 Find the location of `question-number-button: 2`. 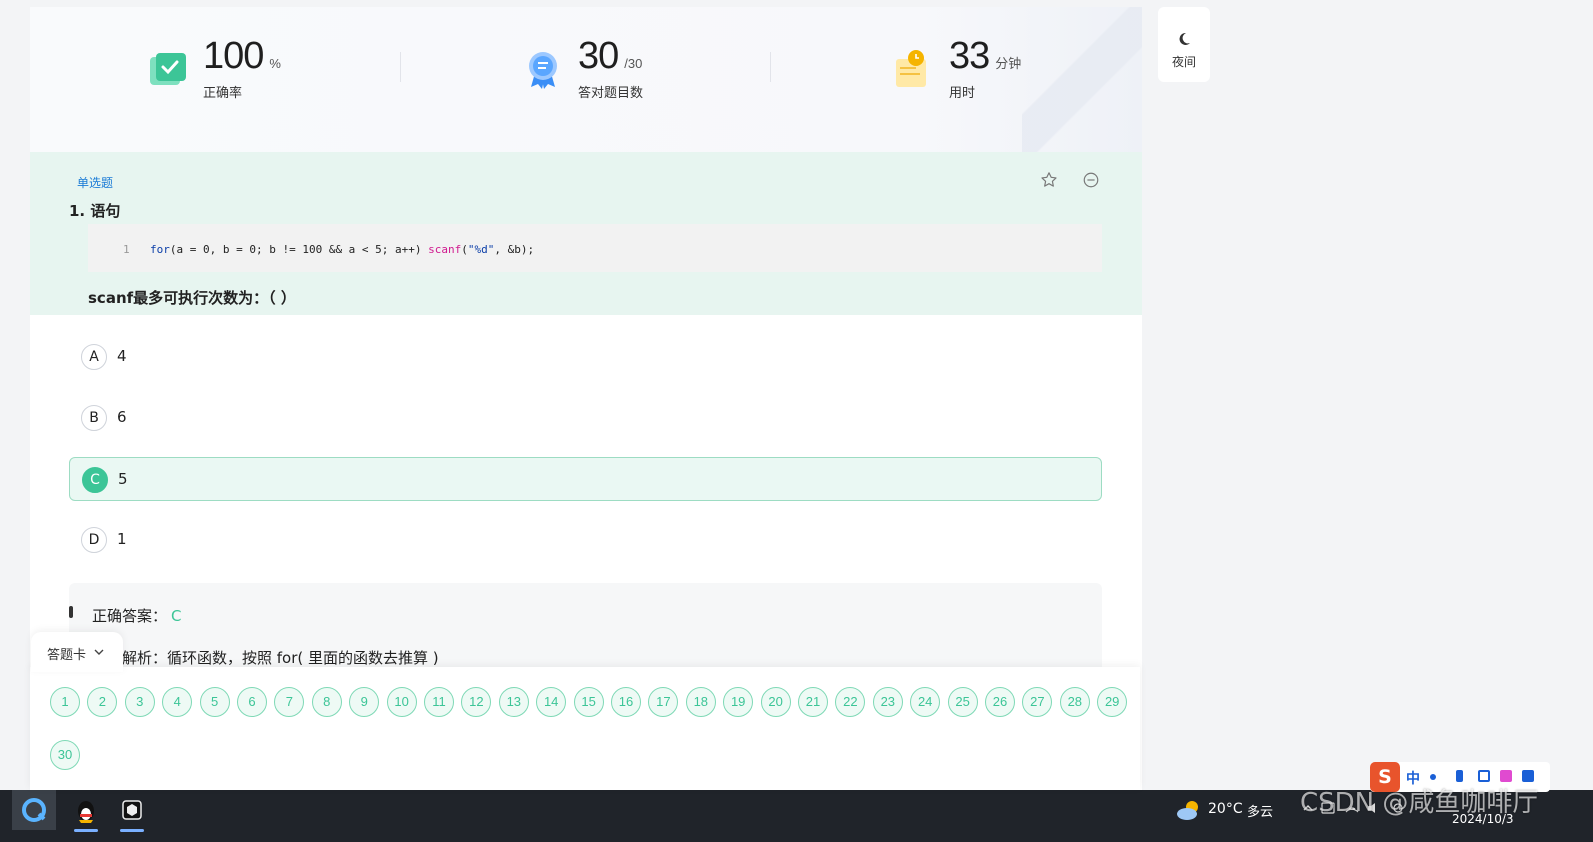

question-number-button: 2 is located at coordinates (102, 702).